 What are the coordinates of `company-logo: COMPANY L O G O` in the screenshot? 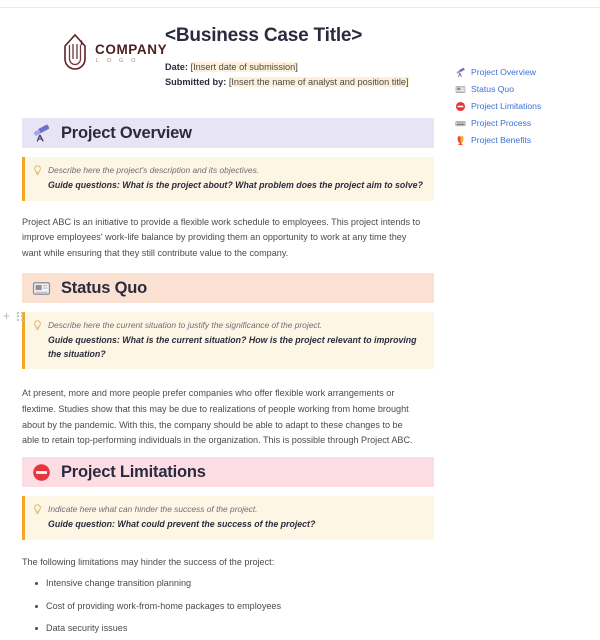 It's located at (114, 52).